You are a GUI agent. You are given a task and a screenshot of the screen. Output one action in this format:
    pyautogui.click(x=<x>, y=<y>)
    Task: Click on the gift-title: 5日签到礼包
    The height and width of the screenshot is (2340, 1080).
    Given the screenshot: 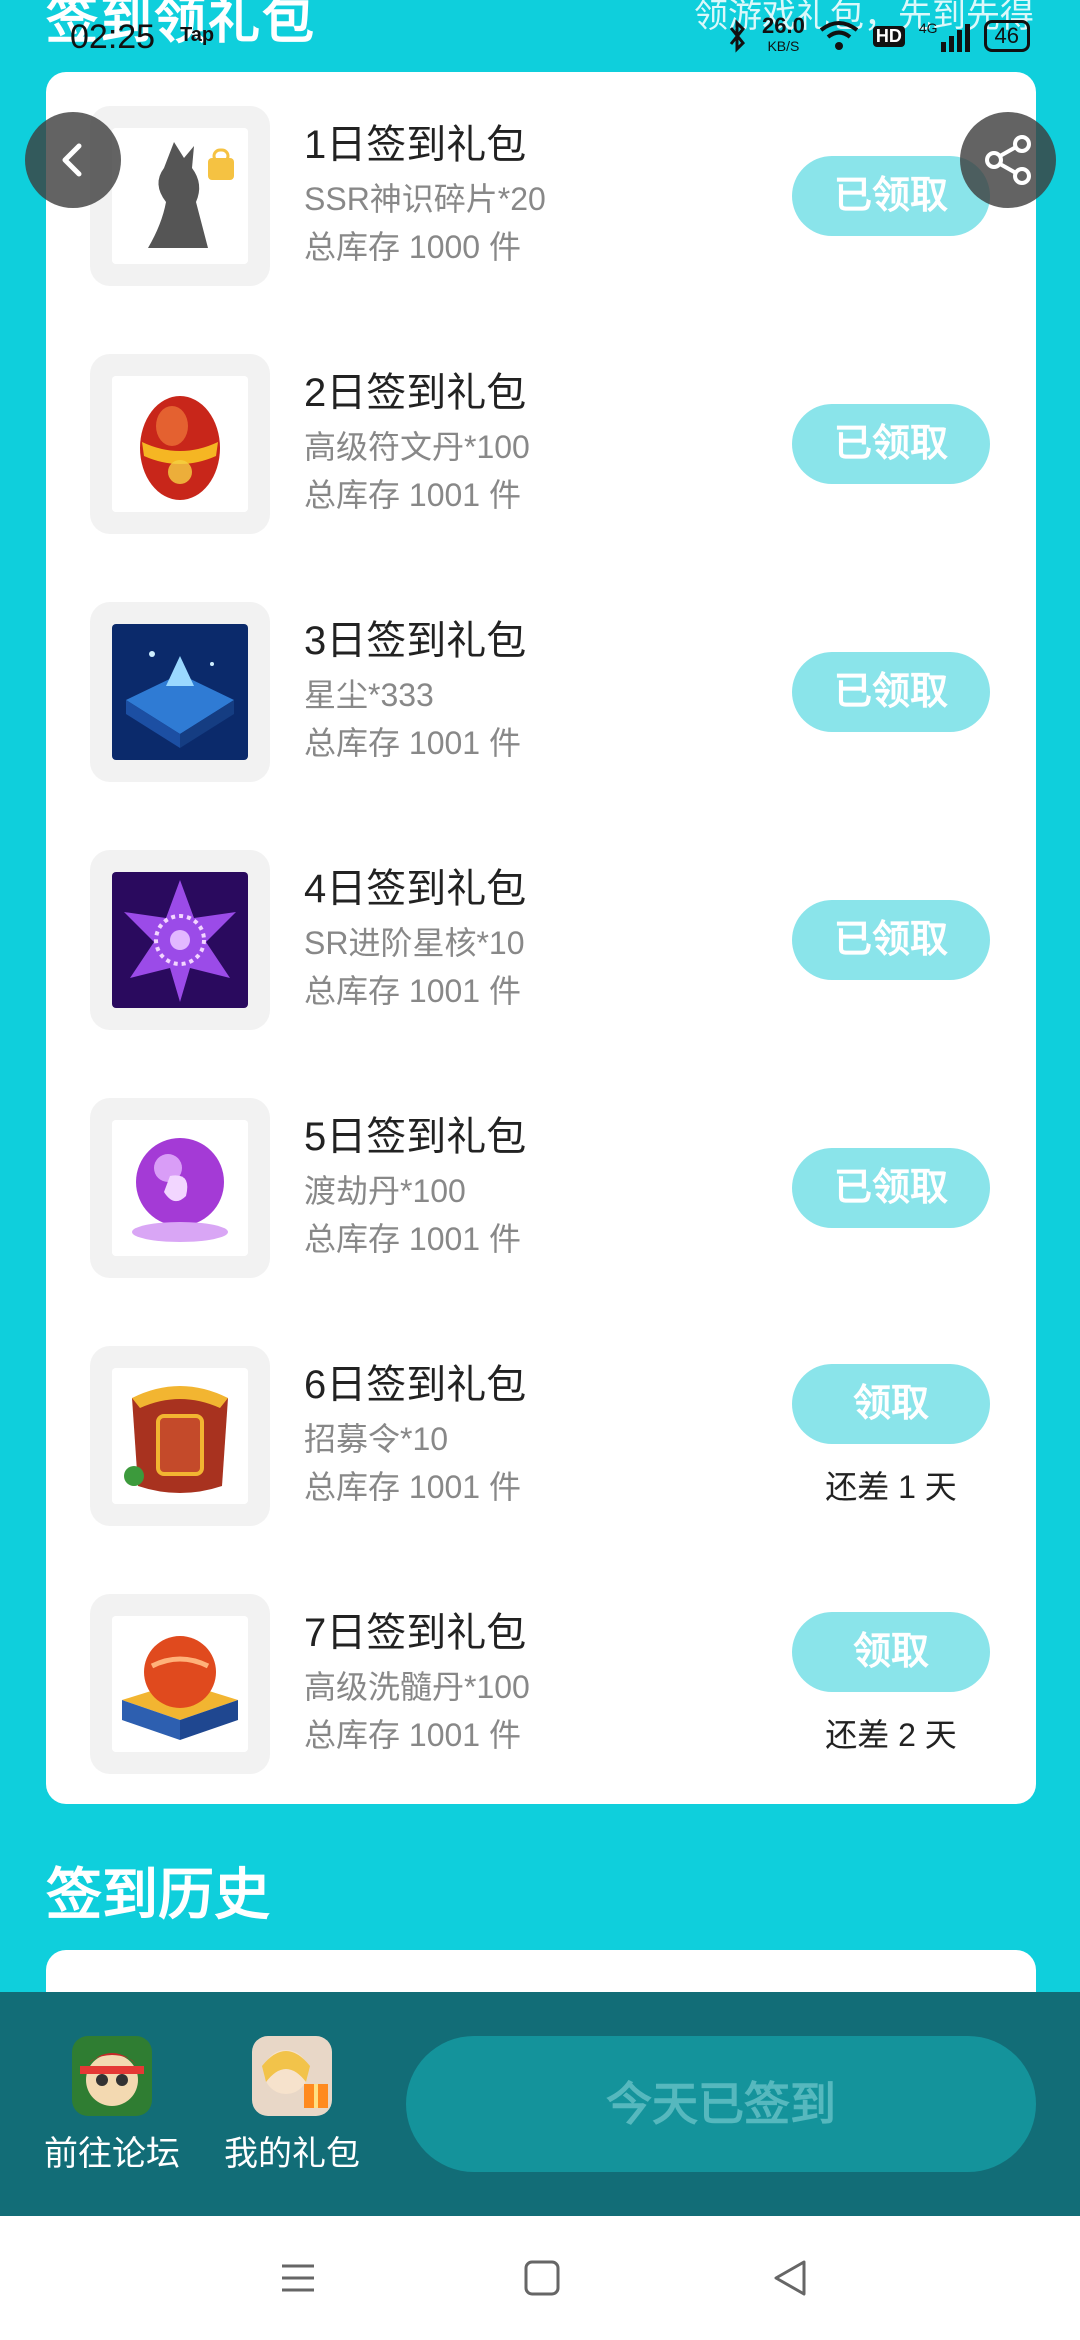 What is the action you would take?
    pyautogui.click(x=415, y=1137)
    